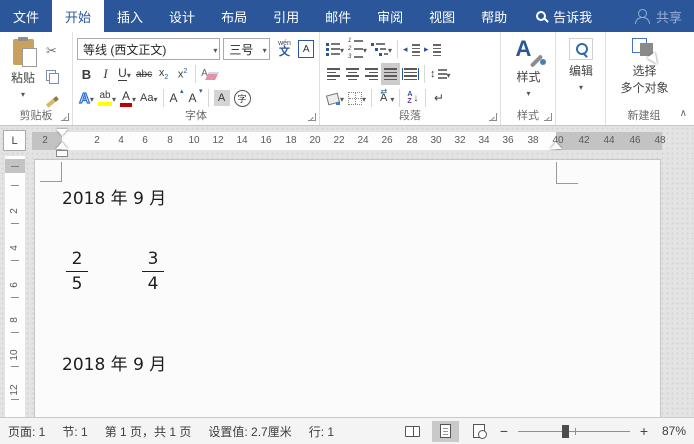  Describe the element at coordinates (411, 49) in the screenshot. I see `decrease-indent-button: ◂` at that location.